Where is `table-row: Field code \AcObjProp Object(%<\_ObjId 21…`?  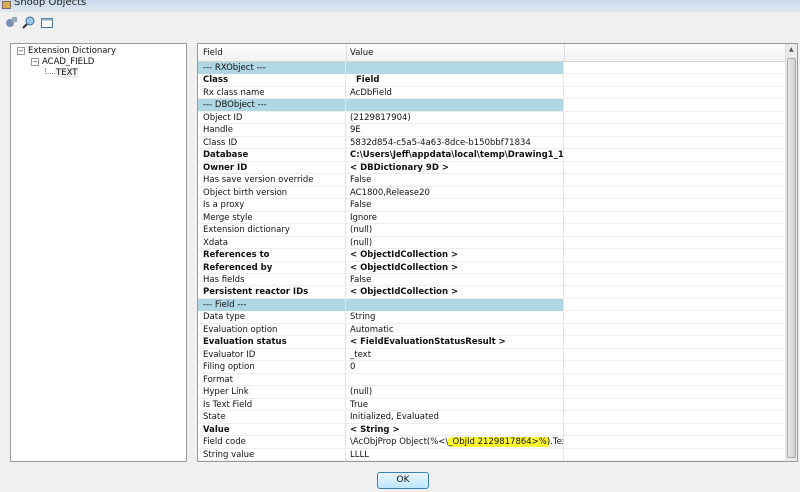 table-row: Field code \AcObjProp Object(%<\_ObjId 21… is located at coordinates (492, 442).